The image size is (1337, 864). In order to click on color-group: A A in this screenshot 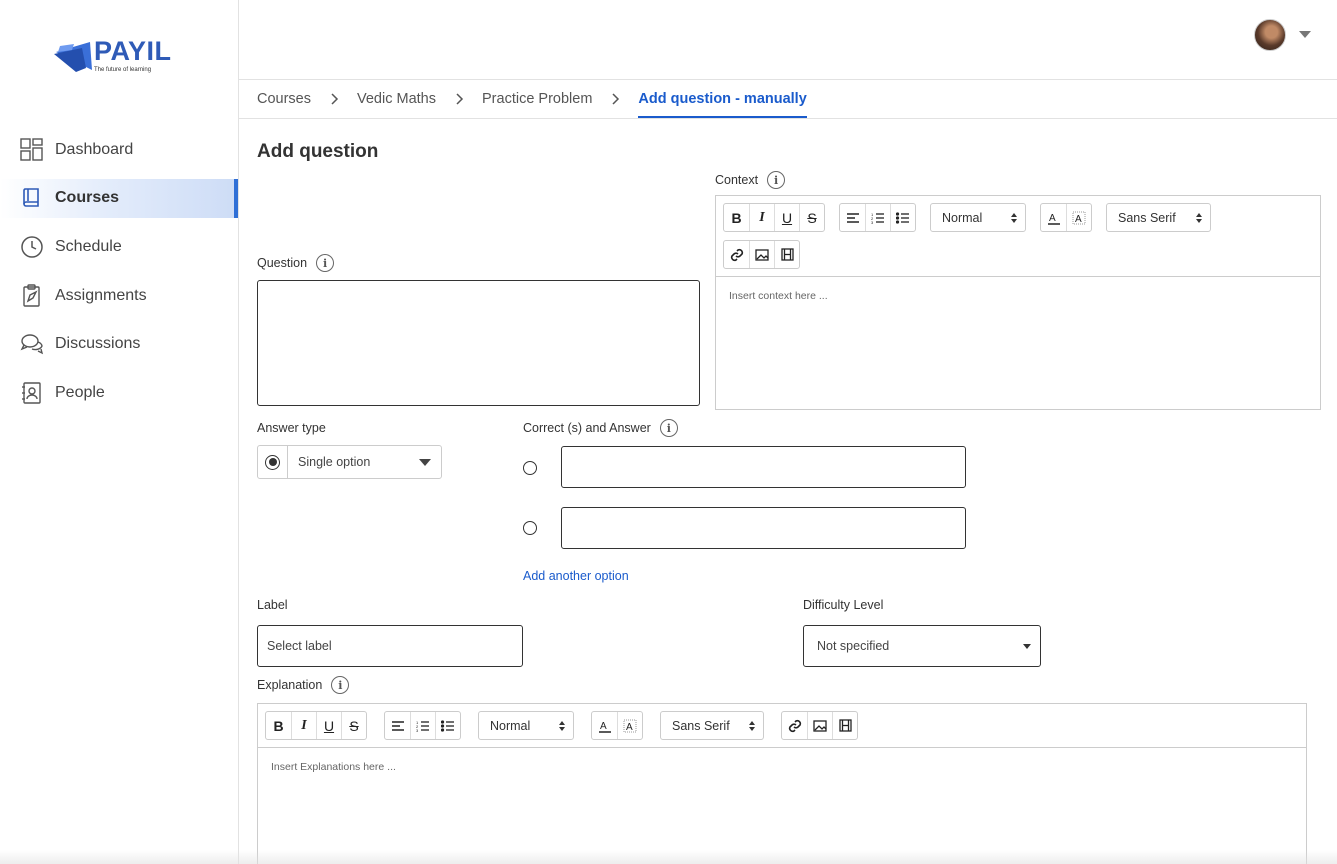, I will do `click(1066, 217)`.